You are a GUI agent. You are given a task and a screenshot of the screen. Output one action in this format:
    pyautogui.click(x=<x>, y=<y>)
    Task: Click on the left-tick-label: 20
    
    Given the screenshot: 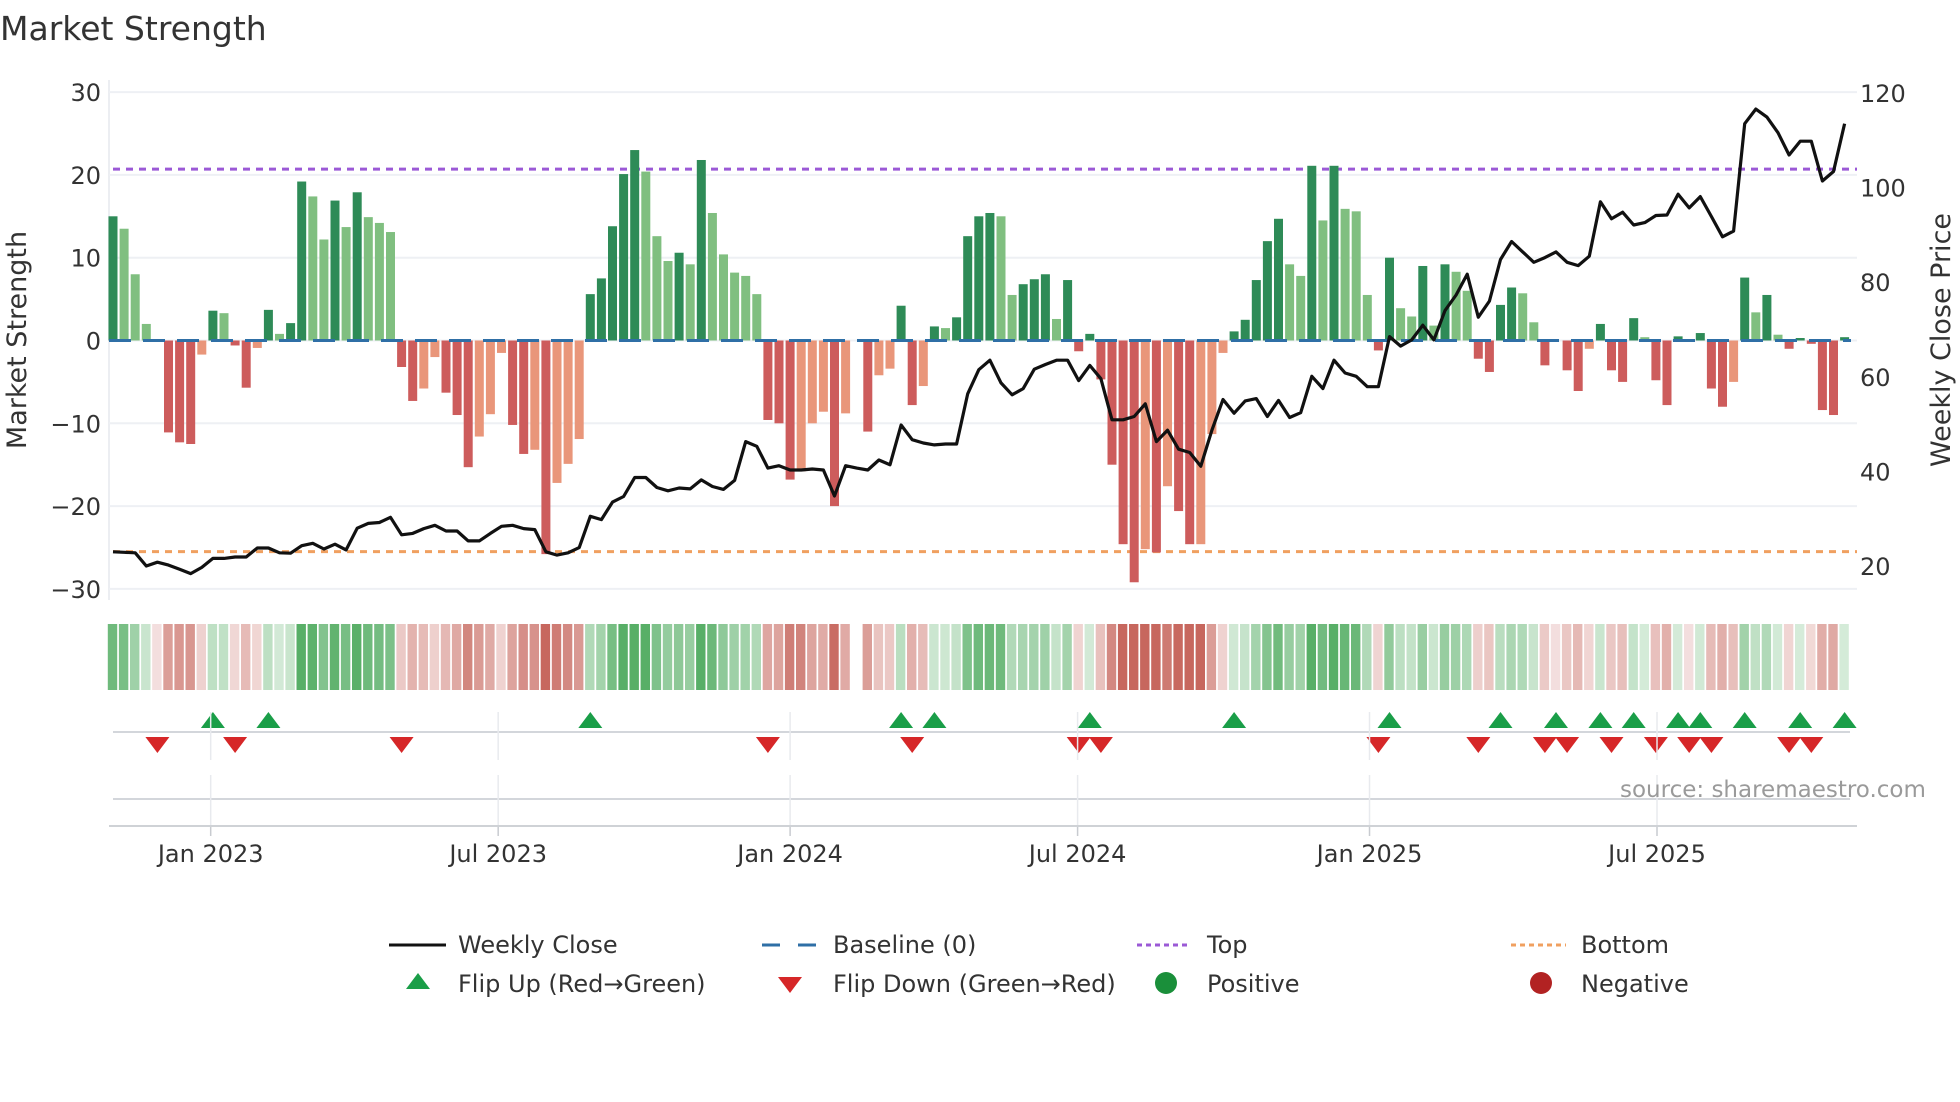 What is the action you would take?
    pyautogui.click(x=85, y=176)
    